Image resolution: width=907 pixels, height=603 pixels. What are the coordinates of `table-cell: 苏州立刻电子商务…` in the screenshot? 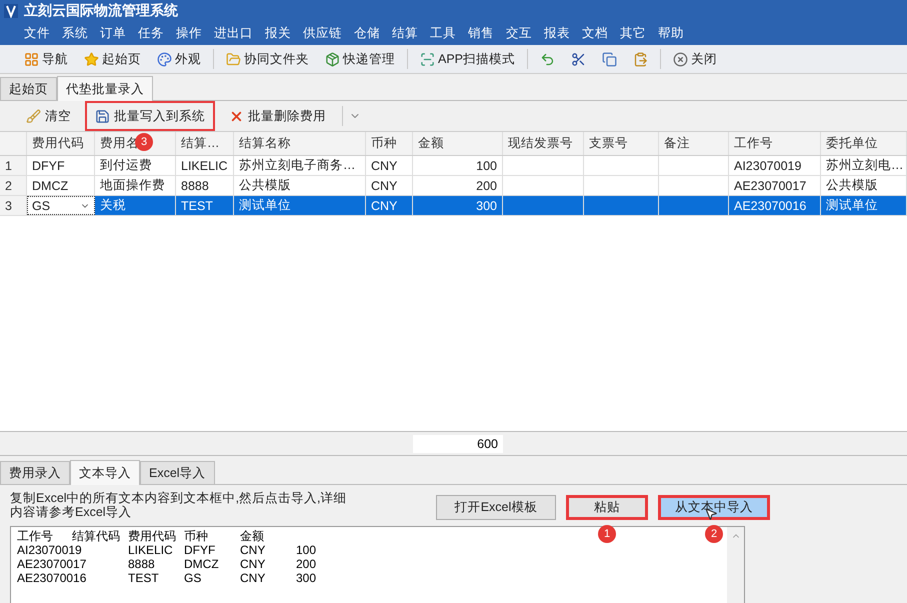 It's located at (300, 165).